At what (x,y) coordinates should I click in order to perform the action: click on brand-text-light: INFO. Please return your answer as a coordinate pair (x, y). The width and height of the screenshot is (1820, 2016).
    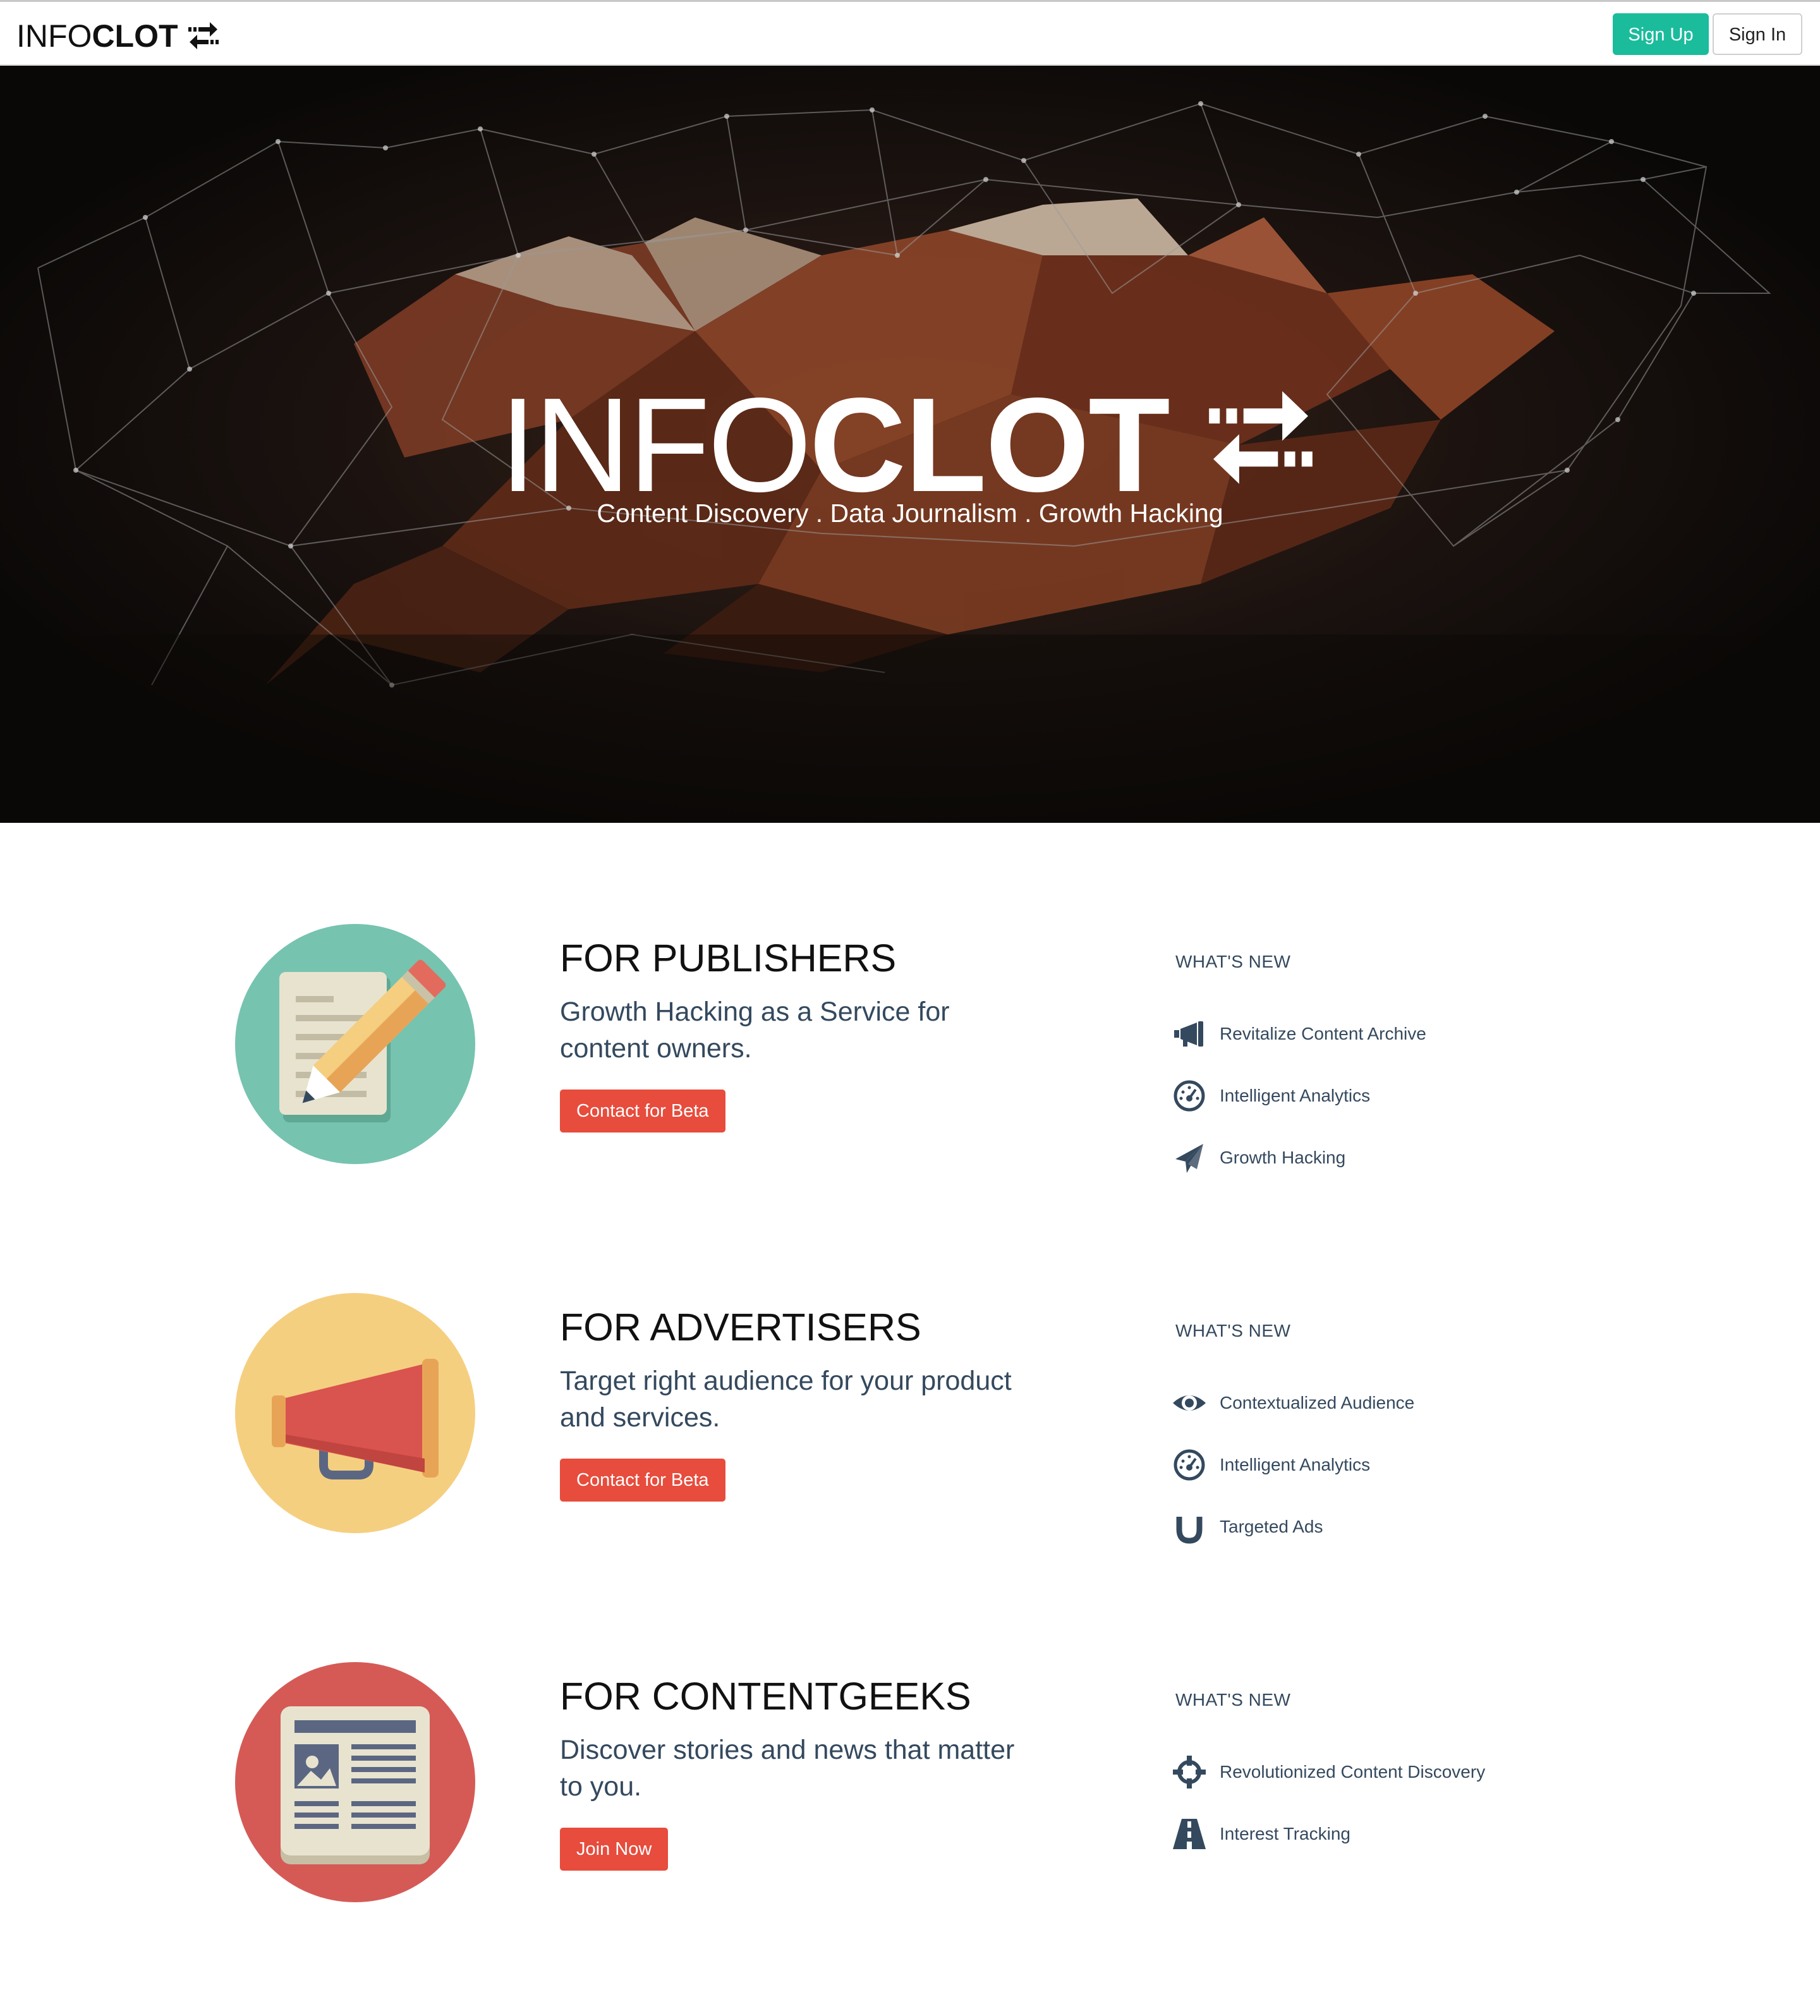
    Looking at the image, I should click on (54, 36).